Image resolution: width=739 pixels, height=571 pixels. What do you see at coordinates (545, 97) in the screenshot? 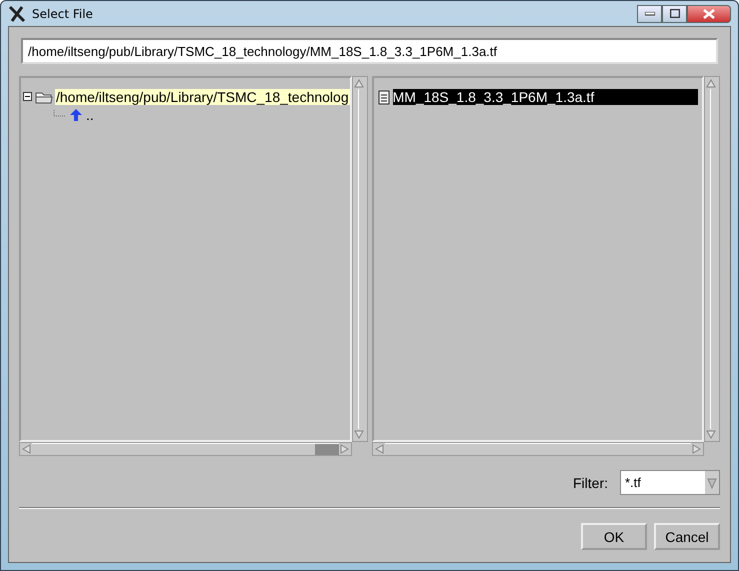
I see `file-item: MM_18S_1.8_3.3_1P6M_1.3a.tf` at bounding box center [545, 97].